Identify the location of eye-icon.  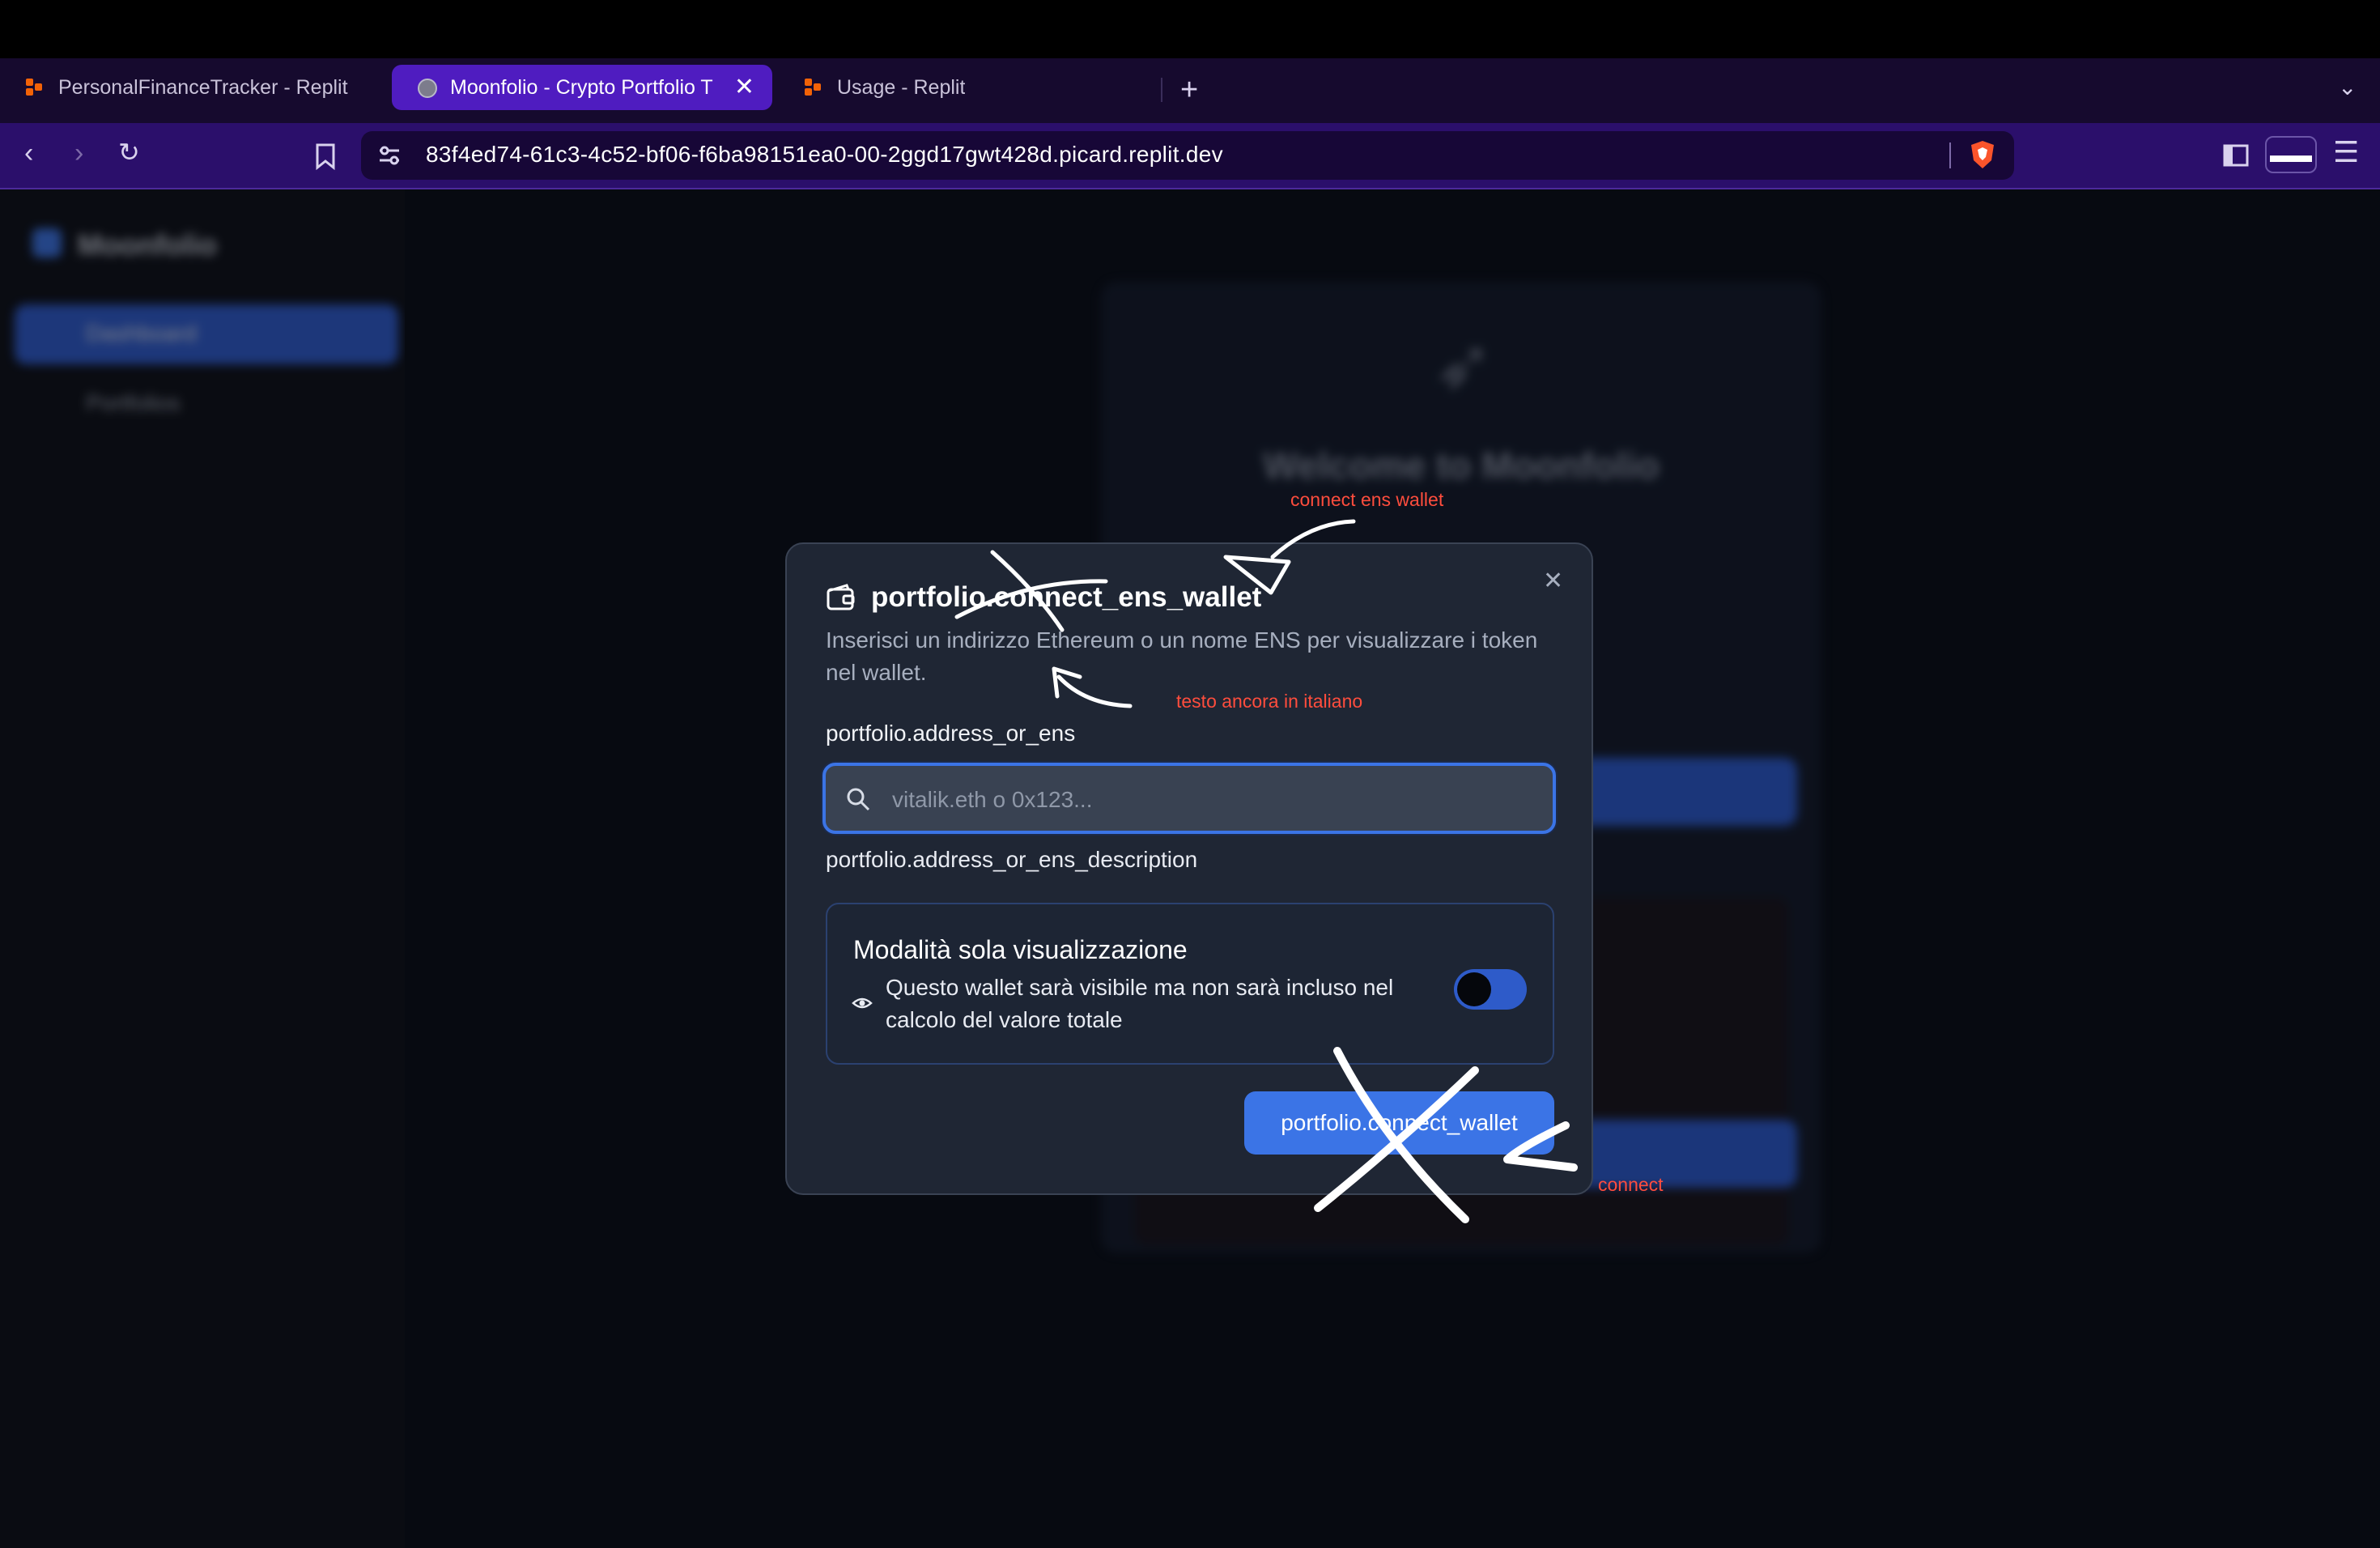
(862, 1003).